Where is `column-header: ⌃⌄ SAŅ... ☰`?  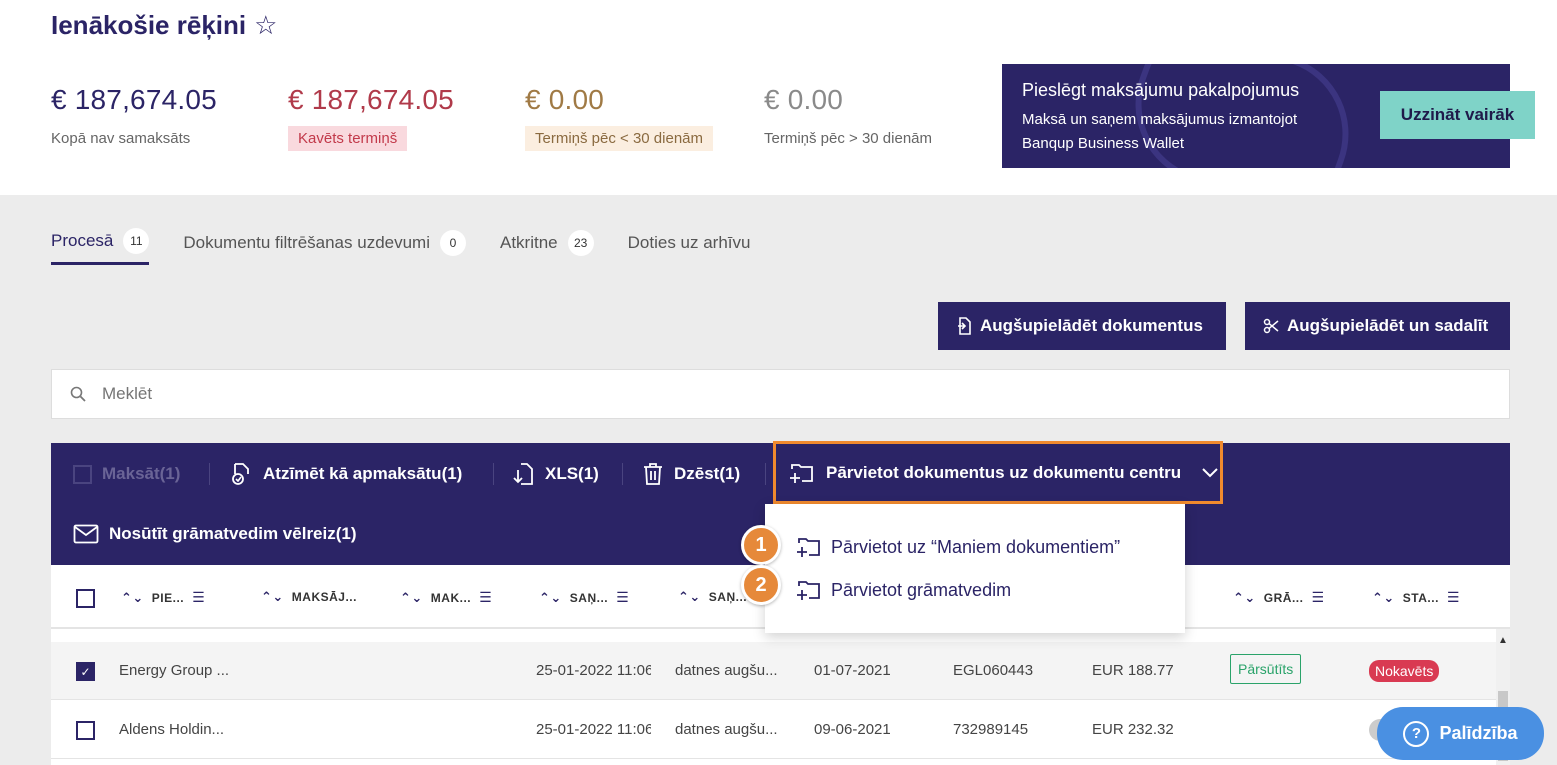 column-header: ⌃⌄ SAŅ... ☰ is located at coordinates (584, 597).